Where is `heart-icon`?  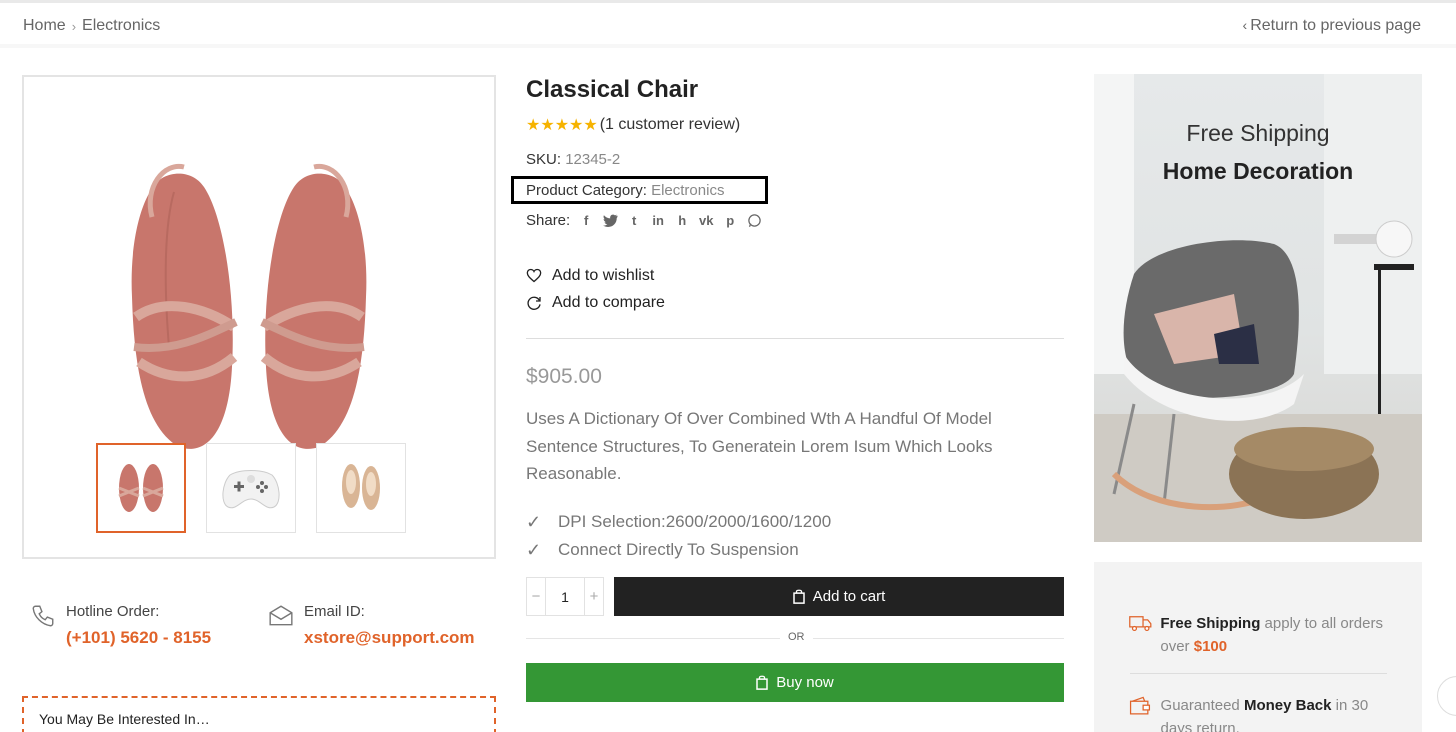 heart-icon is located at coordinates (534, 275).